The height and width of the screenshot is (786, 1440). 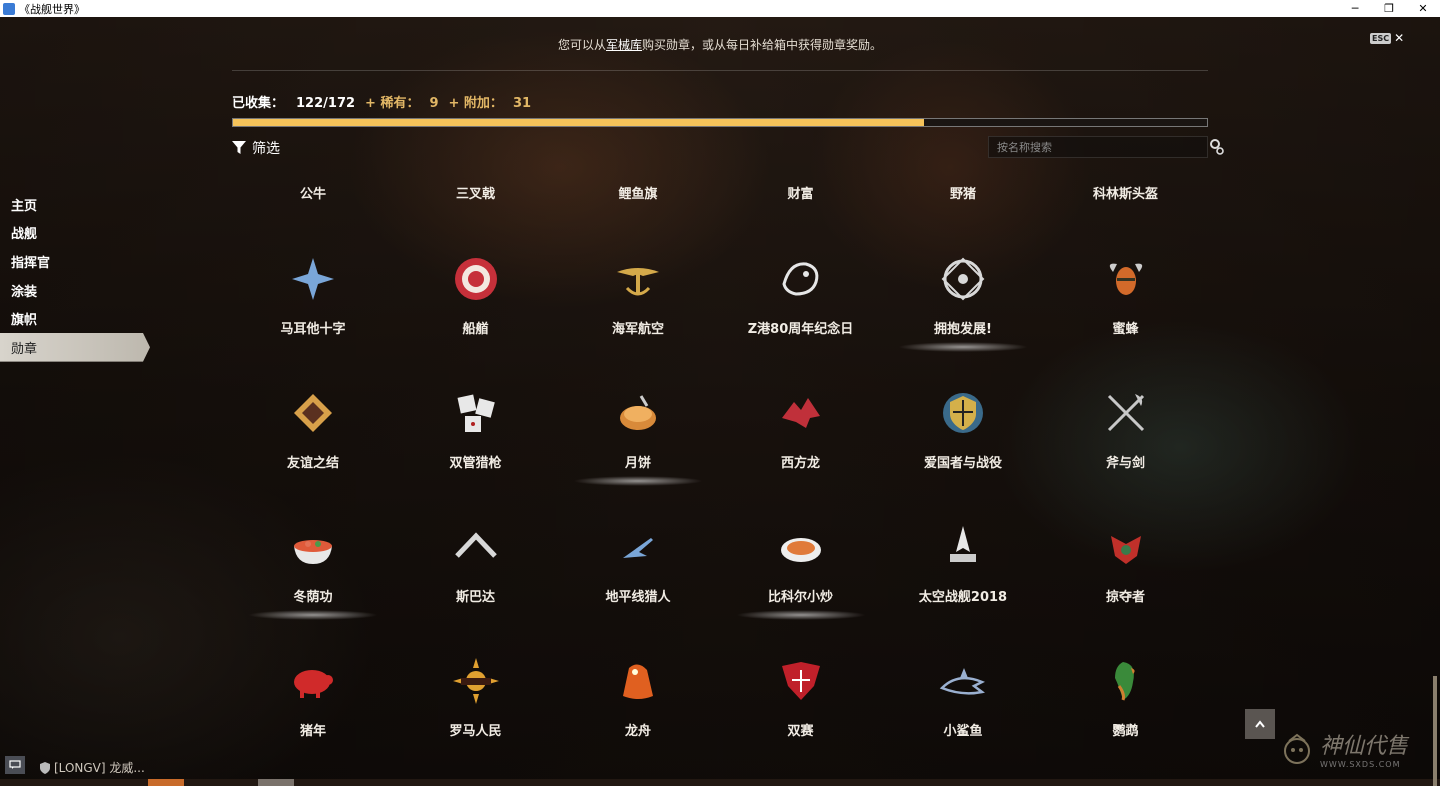 What do you see at coordinates (1126, 279) in the screenshot?
I see `bee-icon` at bounding box center [1126, 279].